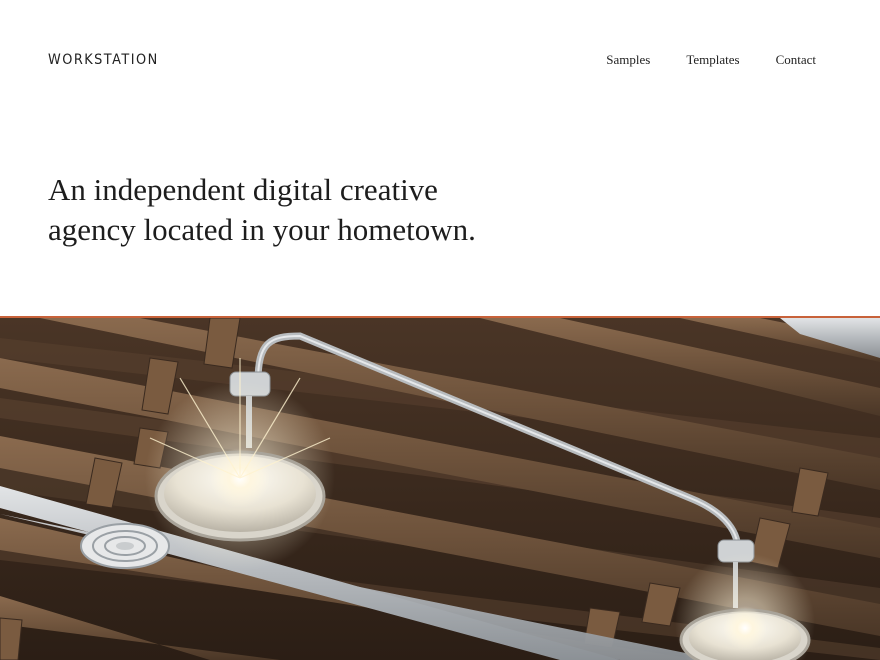  What do you see at coordinates (796, 60) in the screenshot?
I see `nav-link-contact: Contact` at bounding box center [796, 60].